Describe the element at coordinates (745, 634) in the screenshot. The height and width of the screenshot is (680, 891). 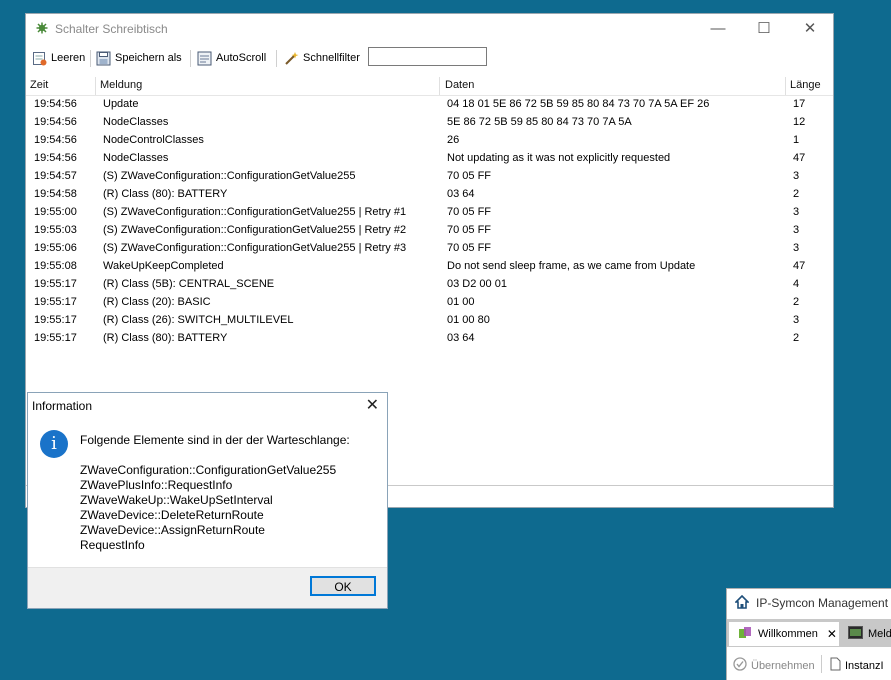
I see `welcome-icon` at that location.